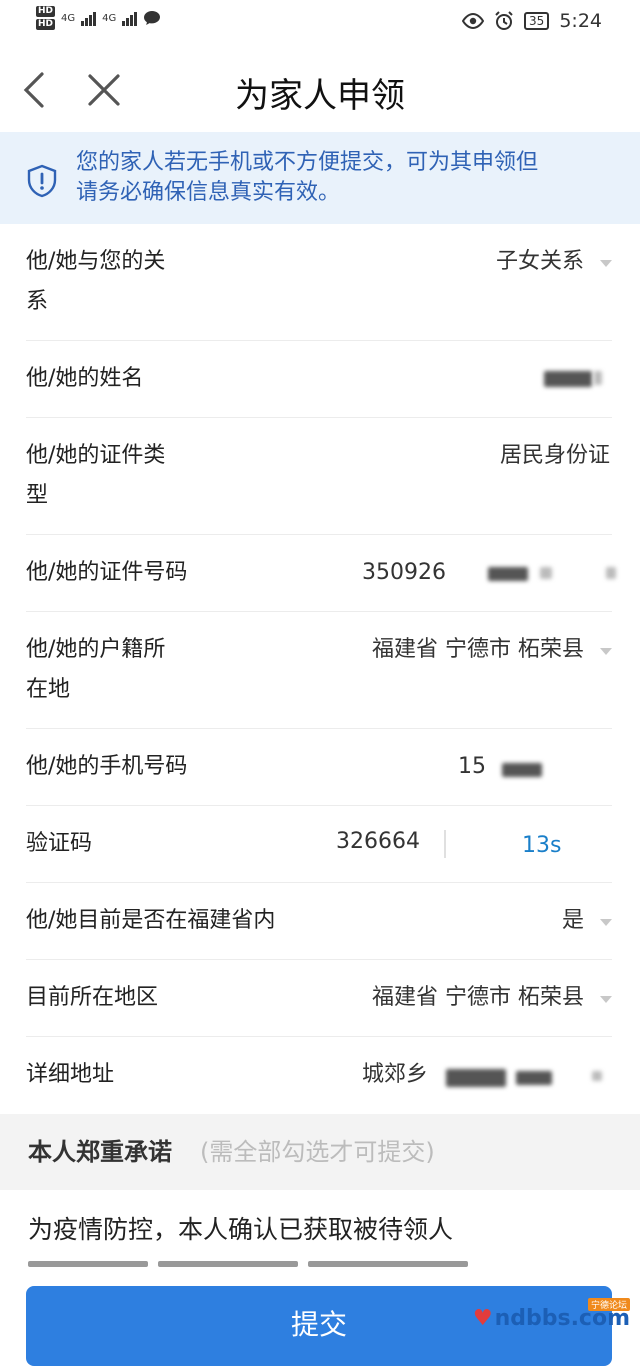 This screenshot has width=640, height=1366. What do you see at coordinates (395, 1075) in the screenshot?
I see `address-value: 城郊乡` at bounding box center [395, 1075].